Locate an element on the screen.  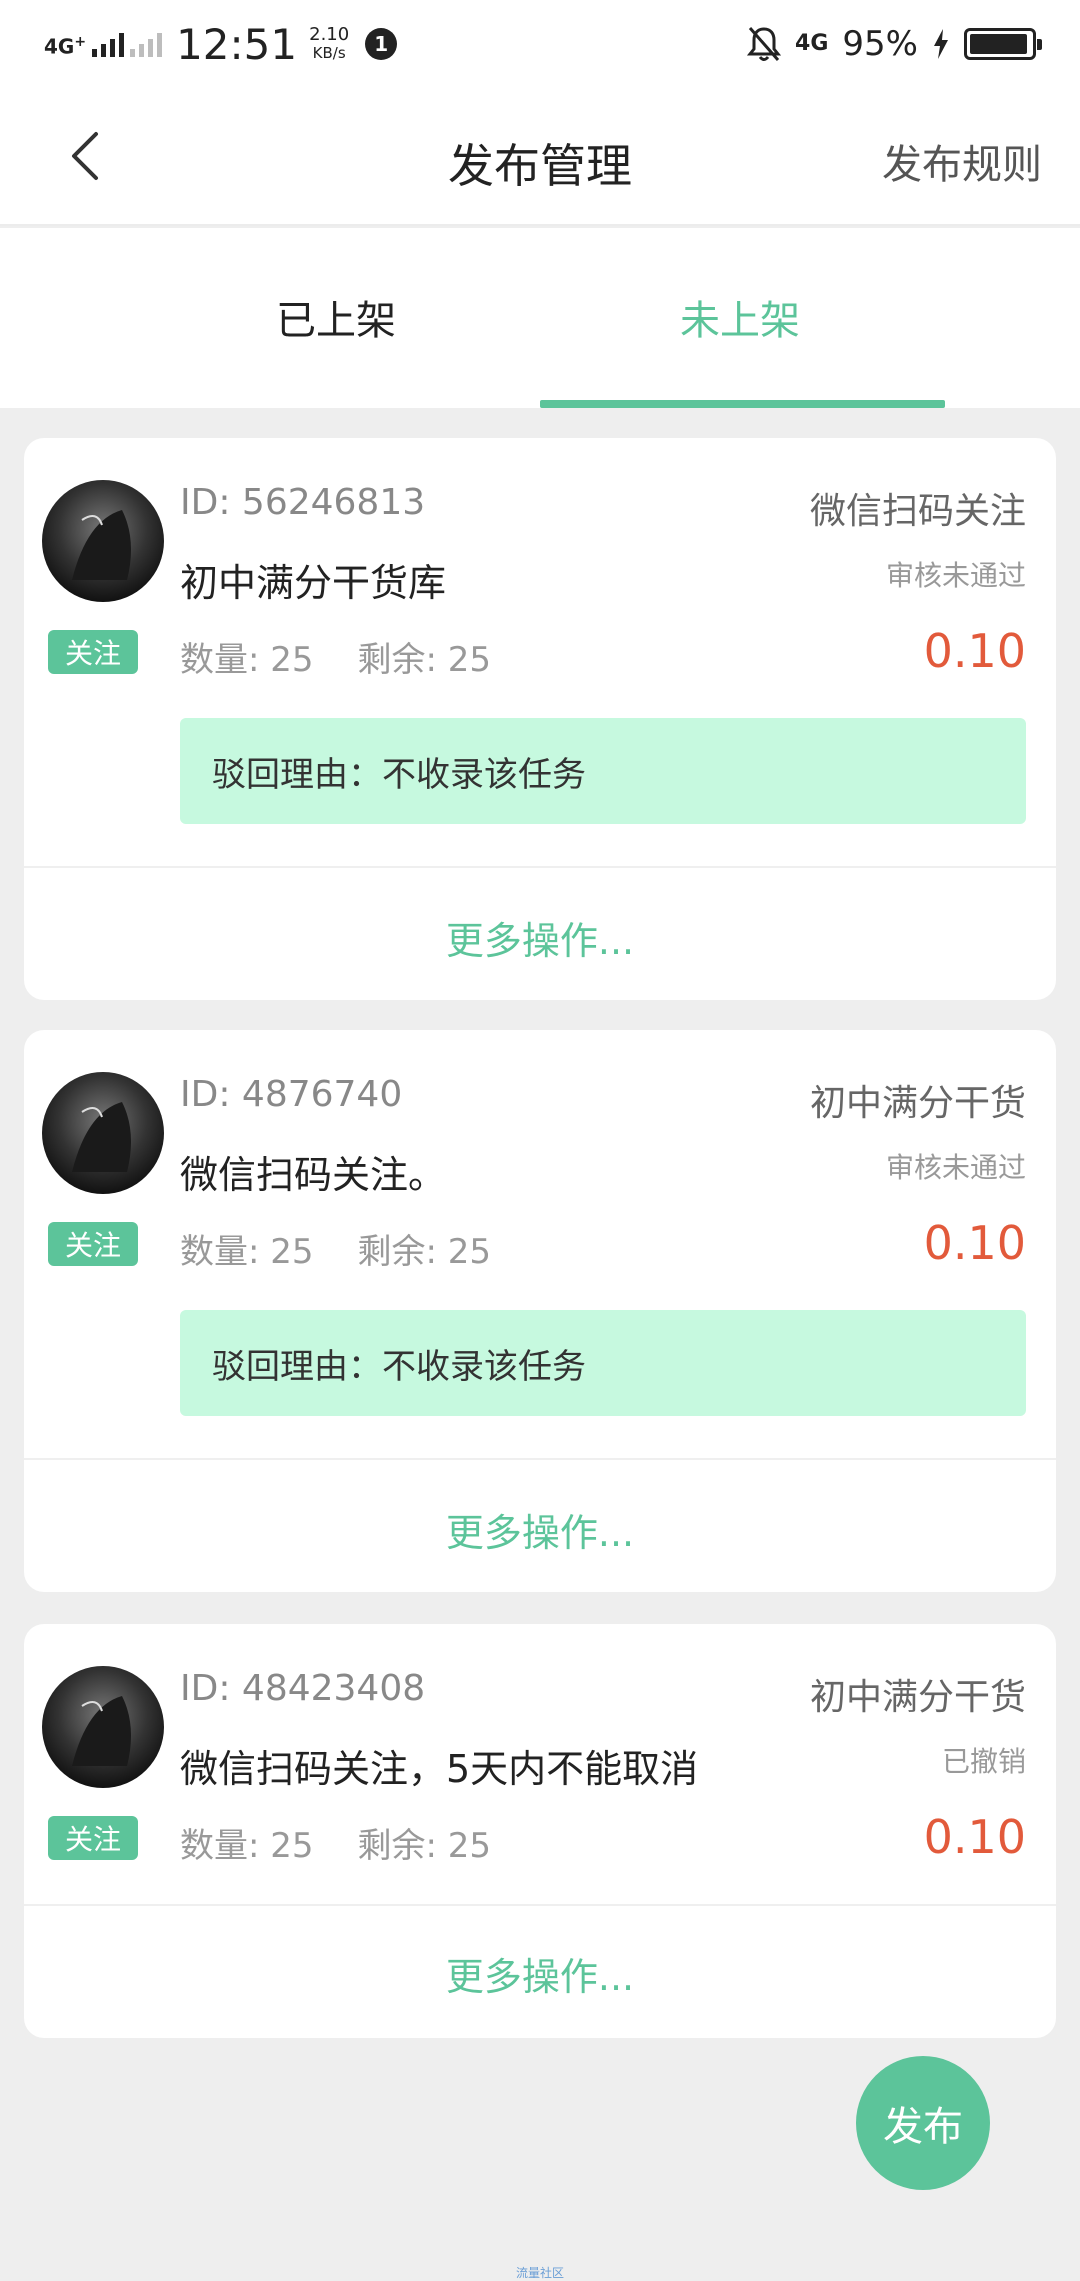
signal-strength-icon is located at coordinates (108, 44).